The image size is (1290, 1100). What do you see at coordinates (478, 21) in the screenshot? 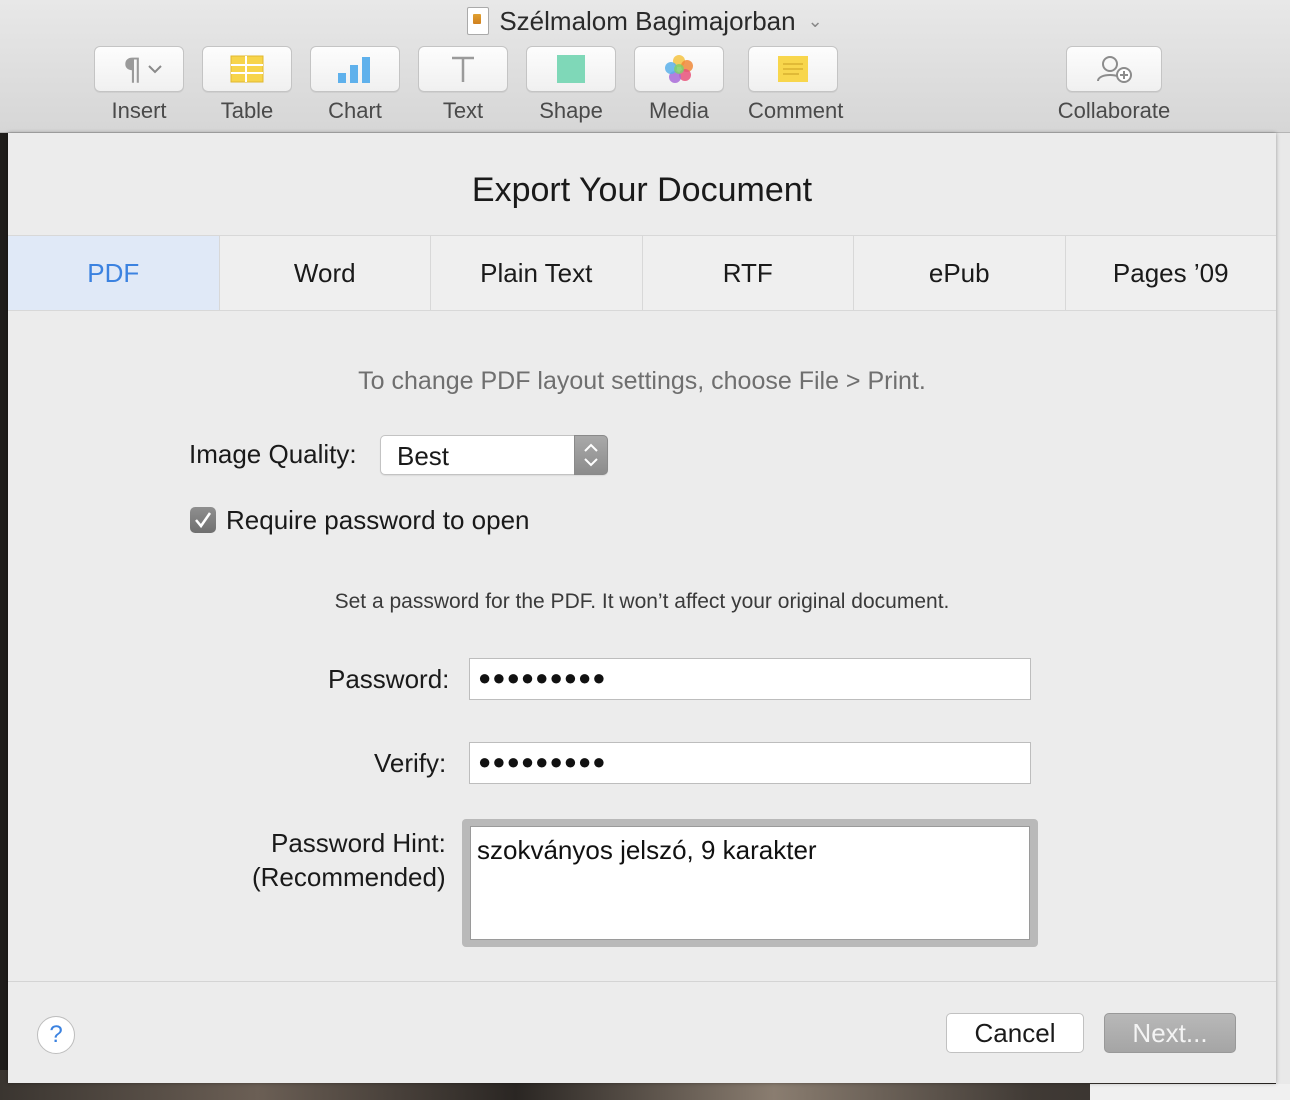
I see `pages-document-icon` at bounding box center [478, 21].